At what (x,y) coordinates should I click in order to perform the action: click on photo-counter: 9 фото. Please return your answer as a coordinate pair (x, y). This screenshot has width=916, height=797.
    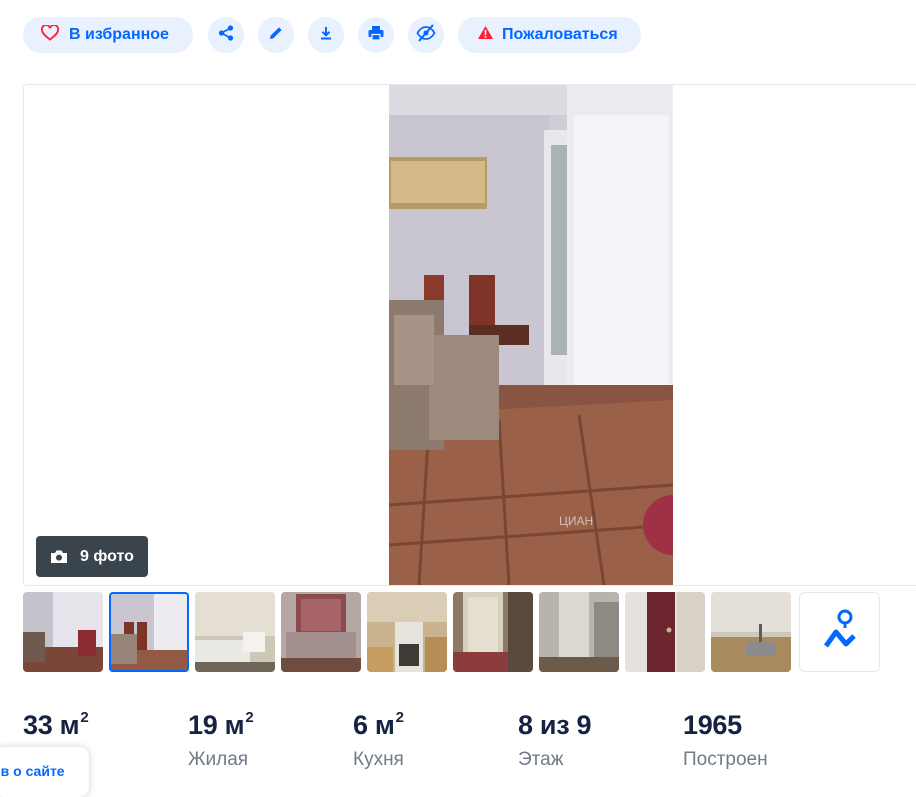
    Looking at the image, I should click on (92, 556).